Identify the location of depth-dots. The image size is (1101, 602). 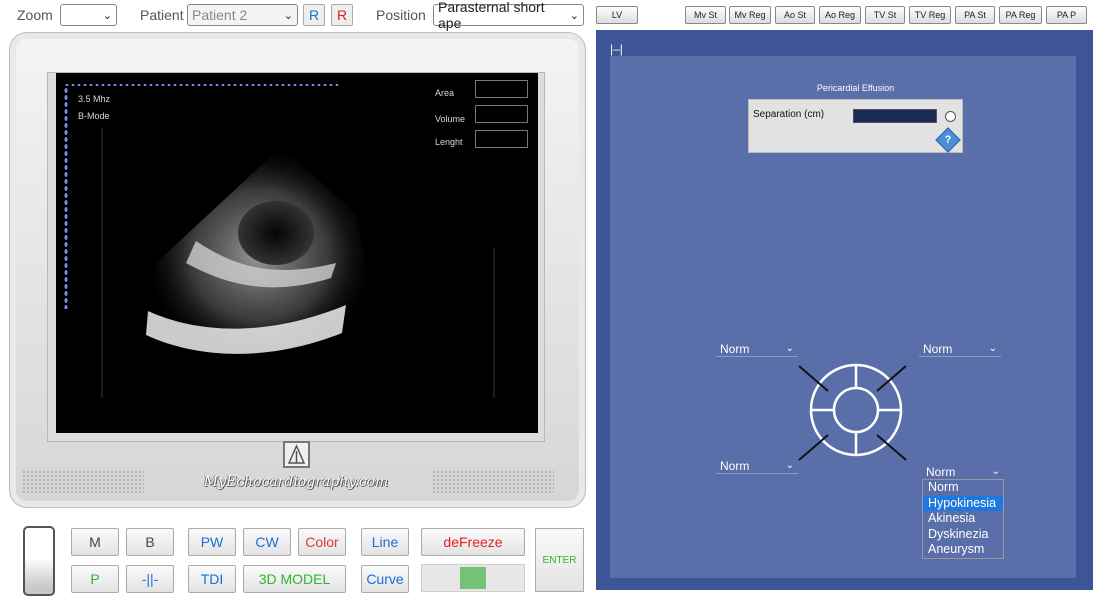
(202, 85).